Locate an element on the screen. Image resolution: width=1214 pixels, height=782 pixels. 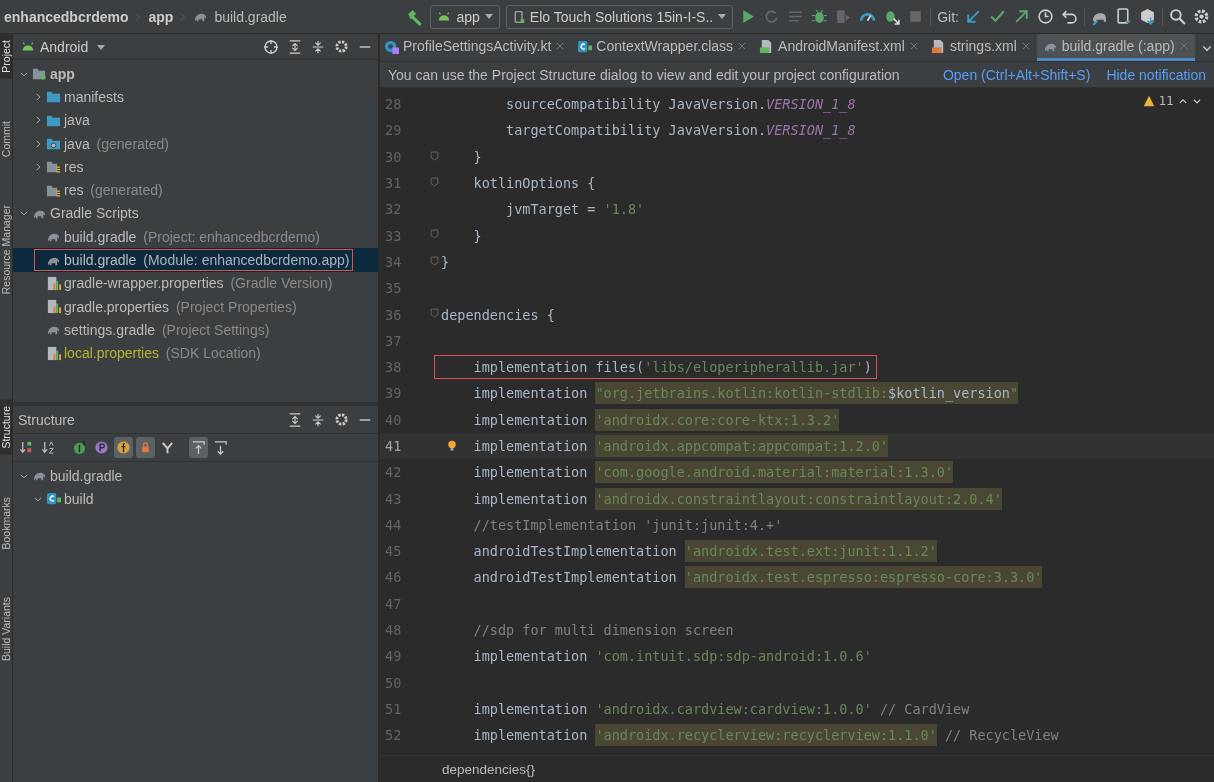
editor-tab: ContextWrapper.class is located at coordinates (662, 47).